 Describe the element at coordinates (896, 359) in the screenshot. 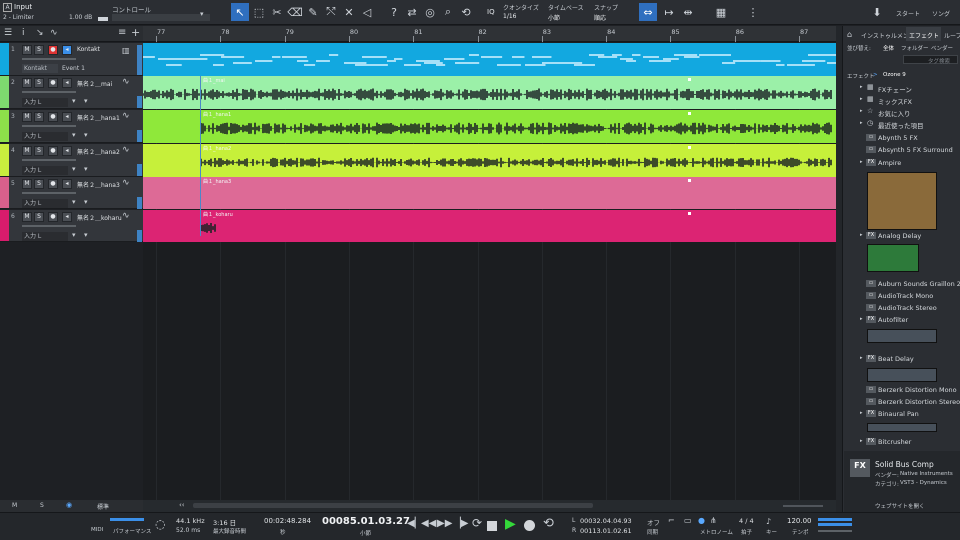

I see `browser-plugin-item: Beat Delay` at that location.